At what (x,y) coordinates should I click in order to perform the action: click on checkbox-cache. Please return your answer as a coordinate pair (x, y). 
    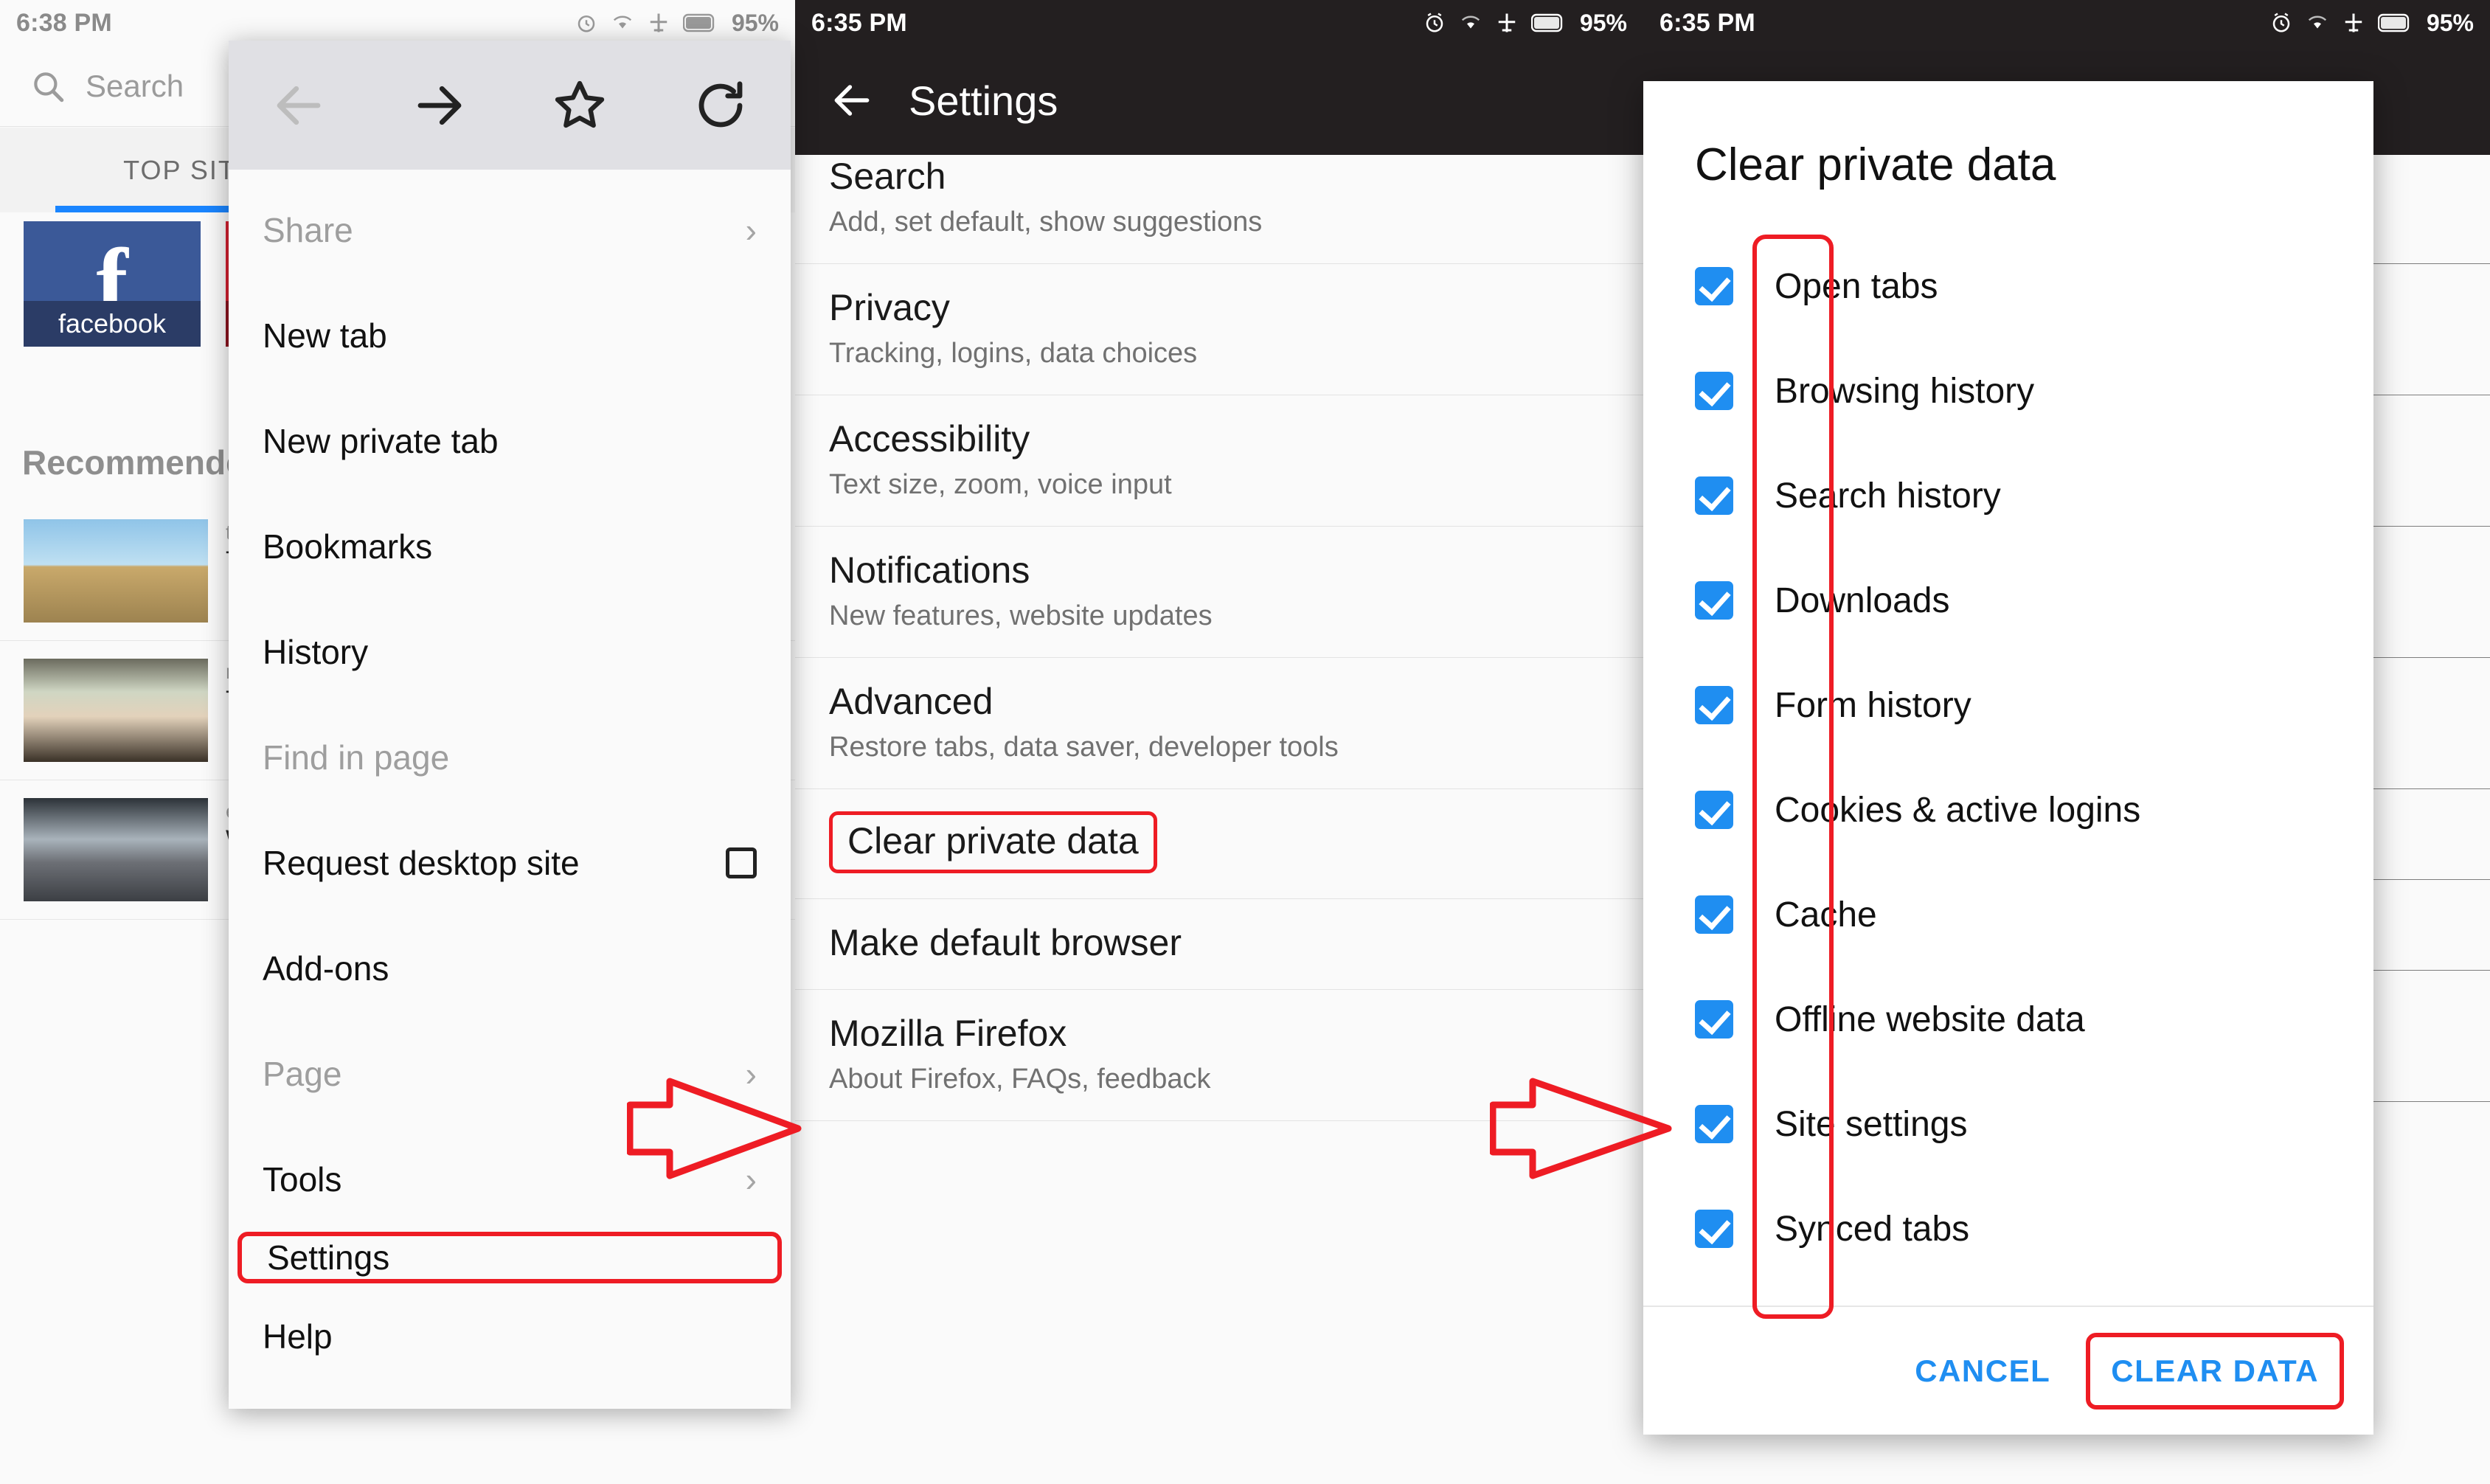
    Looking at the image, I should click on (1714, 914).